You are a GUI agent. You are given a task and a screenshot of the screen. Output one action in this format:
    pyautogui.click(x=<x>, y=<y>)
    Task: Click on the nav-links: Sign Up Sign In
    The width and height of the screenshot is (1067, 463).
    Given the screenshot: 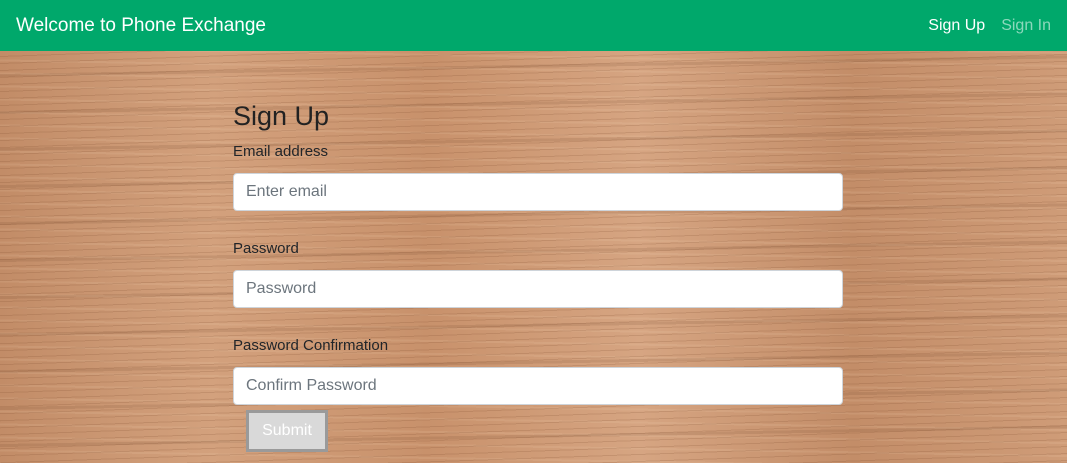 What is the action you would take?
    pyautogui.click(x=989, y=26)
    